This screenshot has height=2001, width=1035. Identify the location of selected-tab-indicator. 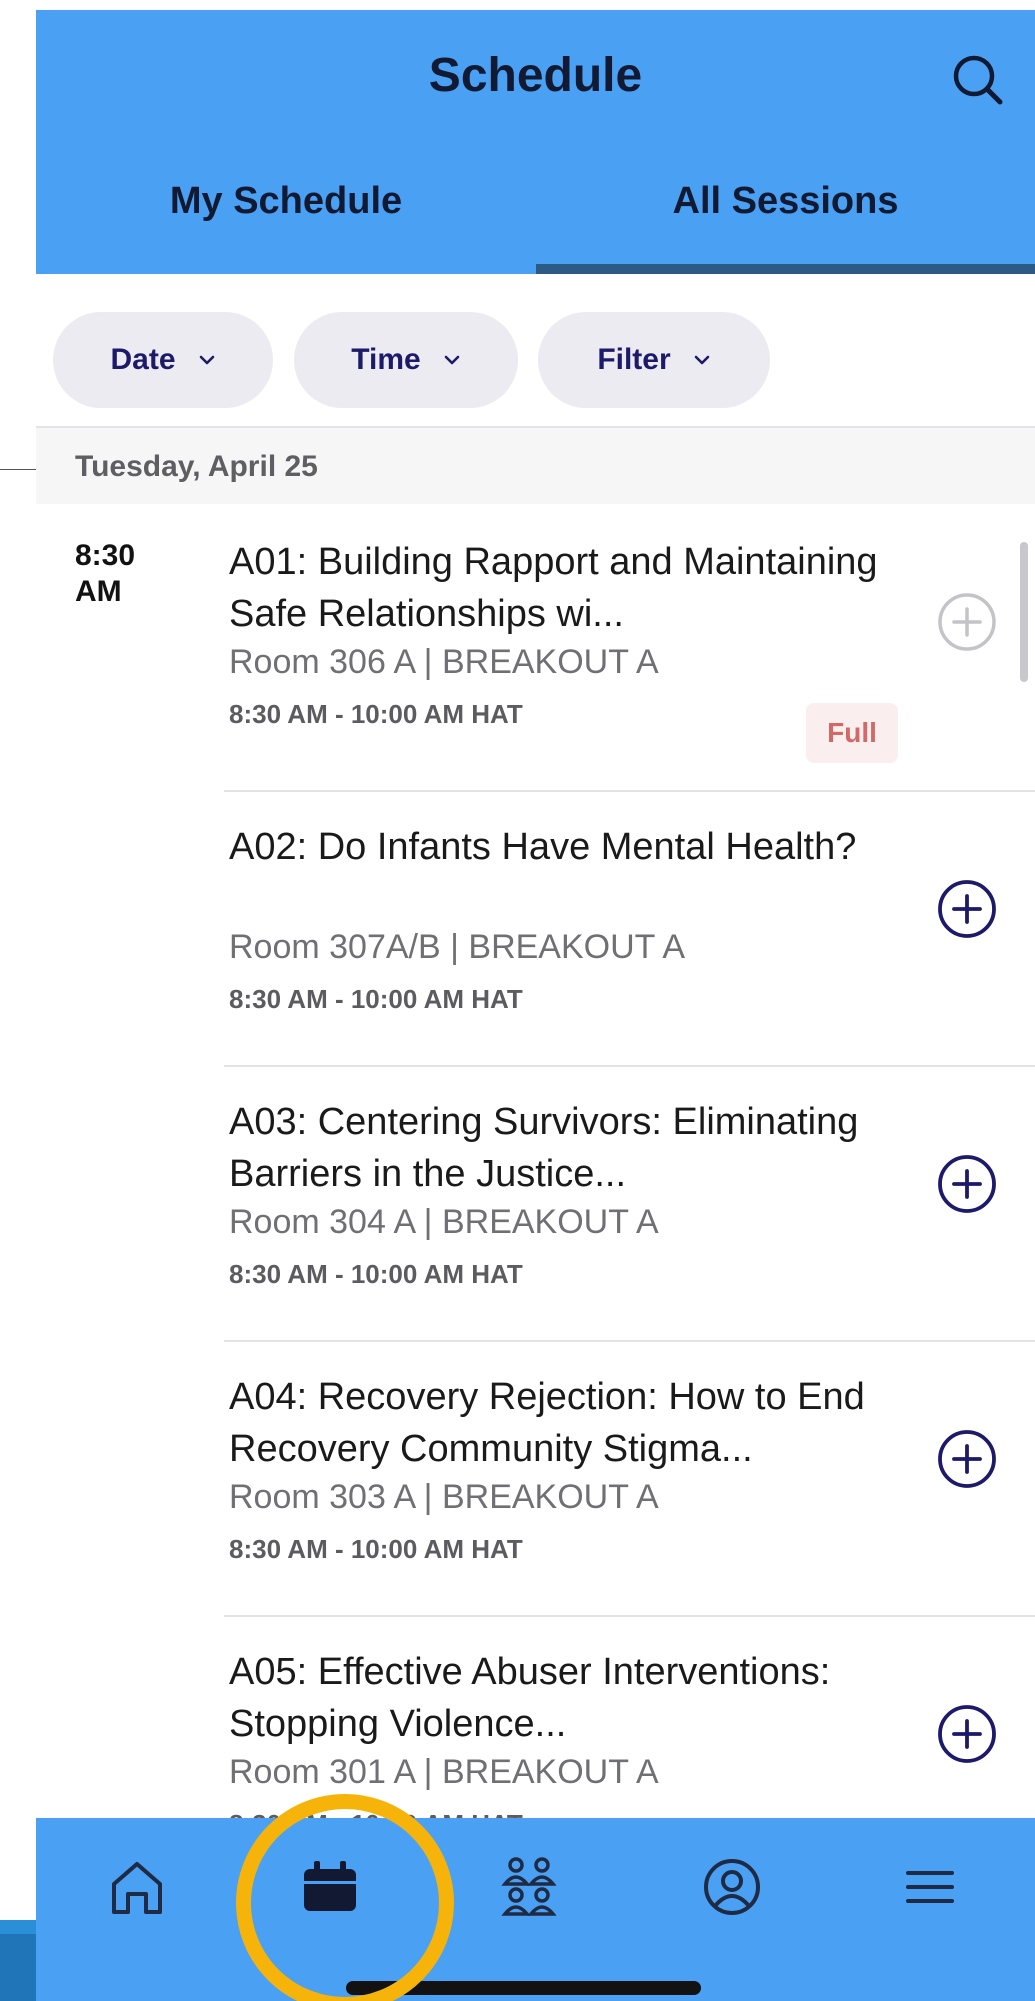
(785, 269).